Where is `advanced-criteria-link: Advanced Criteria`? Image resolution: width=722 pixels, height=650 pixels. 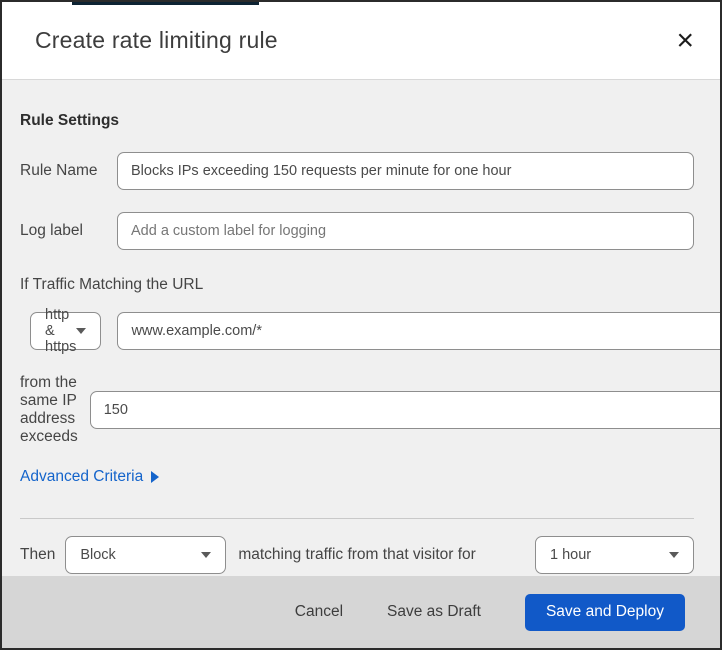 advanced-criteria-link: Advanced Criteria is located at coordinates (90, 477).